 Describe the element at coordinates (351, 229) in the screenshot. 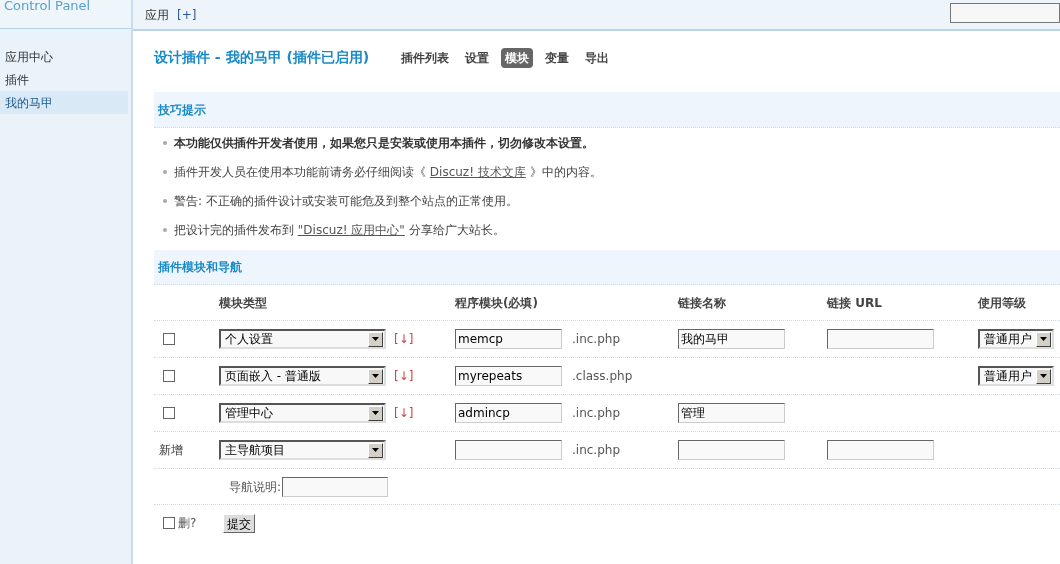

I see `link: "Discuz! 应用中心"` at that location.